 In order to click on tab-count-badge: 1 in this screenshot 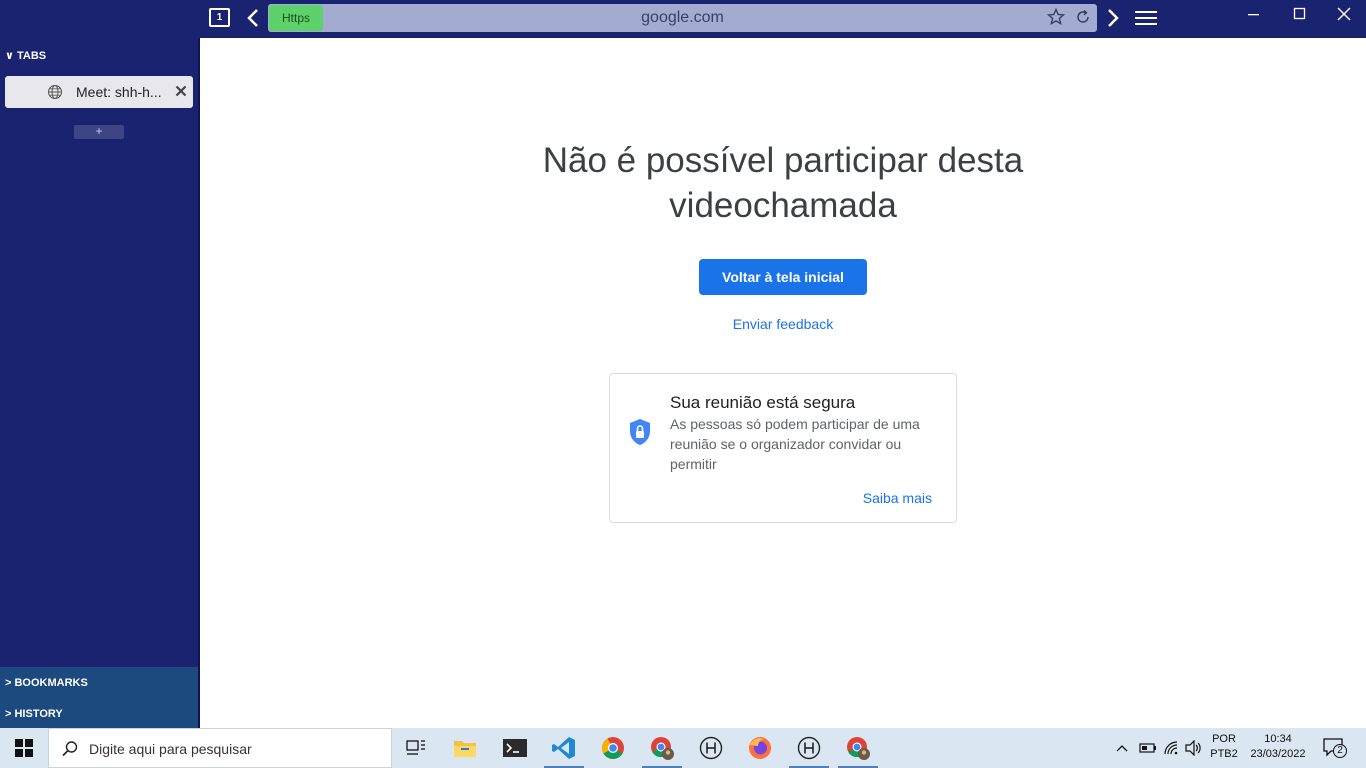, I will do `click(219, 17)`.